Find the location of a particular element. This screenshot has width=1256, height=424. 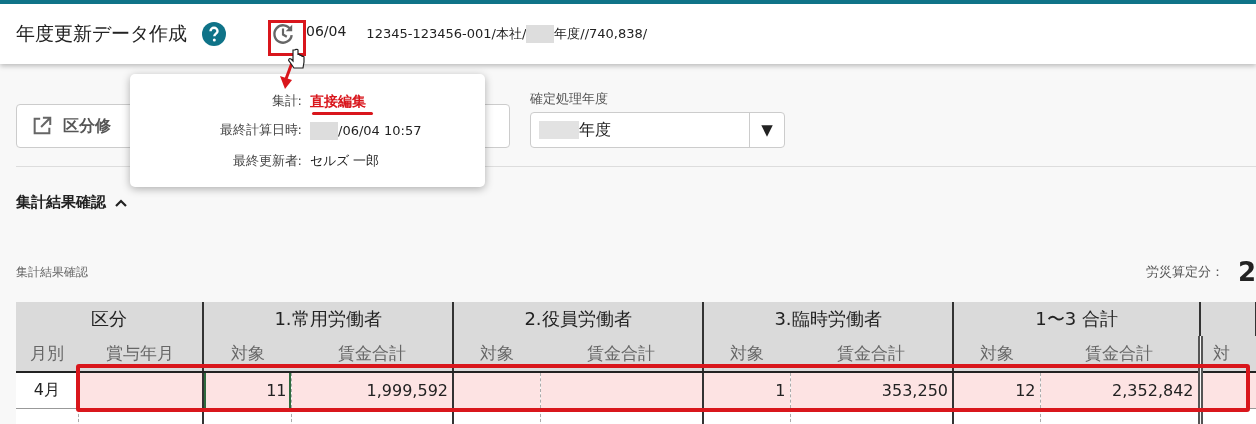

info-label: 最終計算日時: is located at coordinates (260, 130).